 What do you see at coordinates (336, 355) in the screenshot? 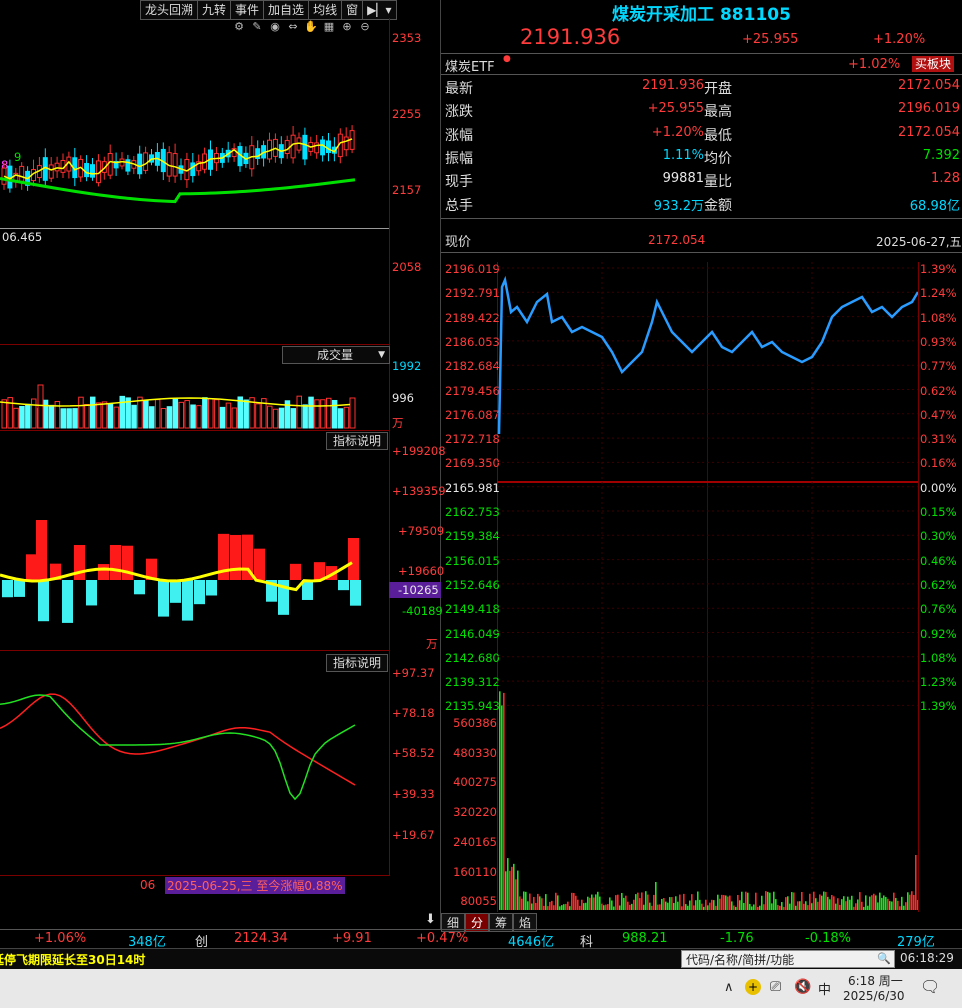
I see `volume-dropdown: 成交量 ▼` at bounding box center [336, 355].